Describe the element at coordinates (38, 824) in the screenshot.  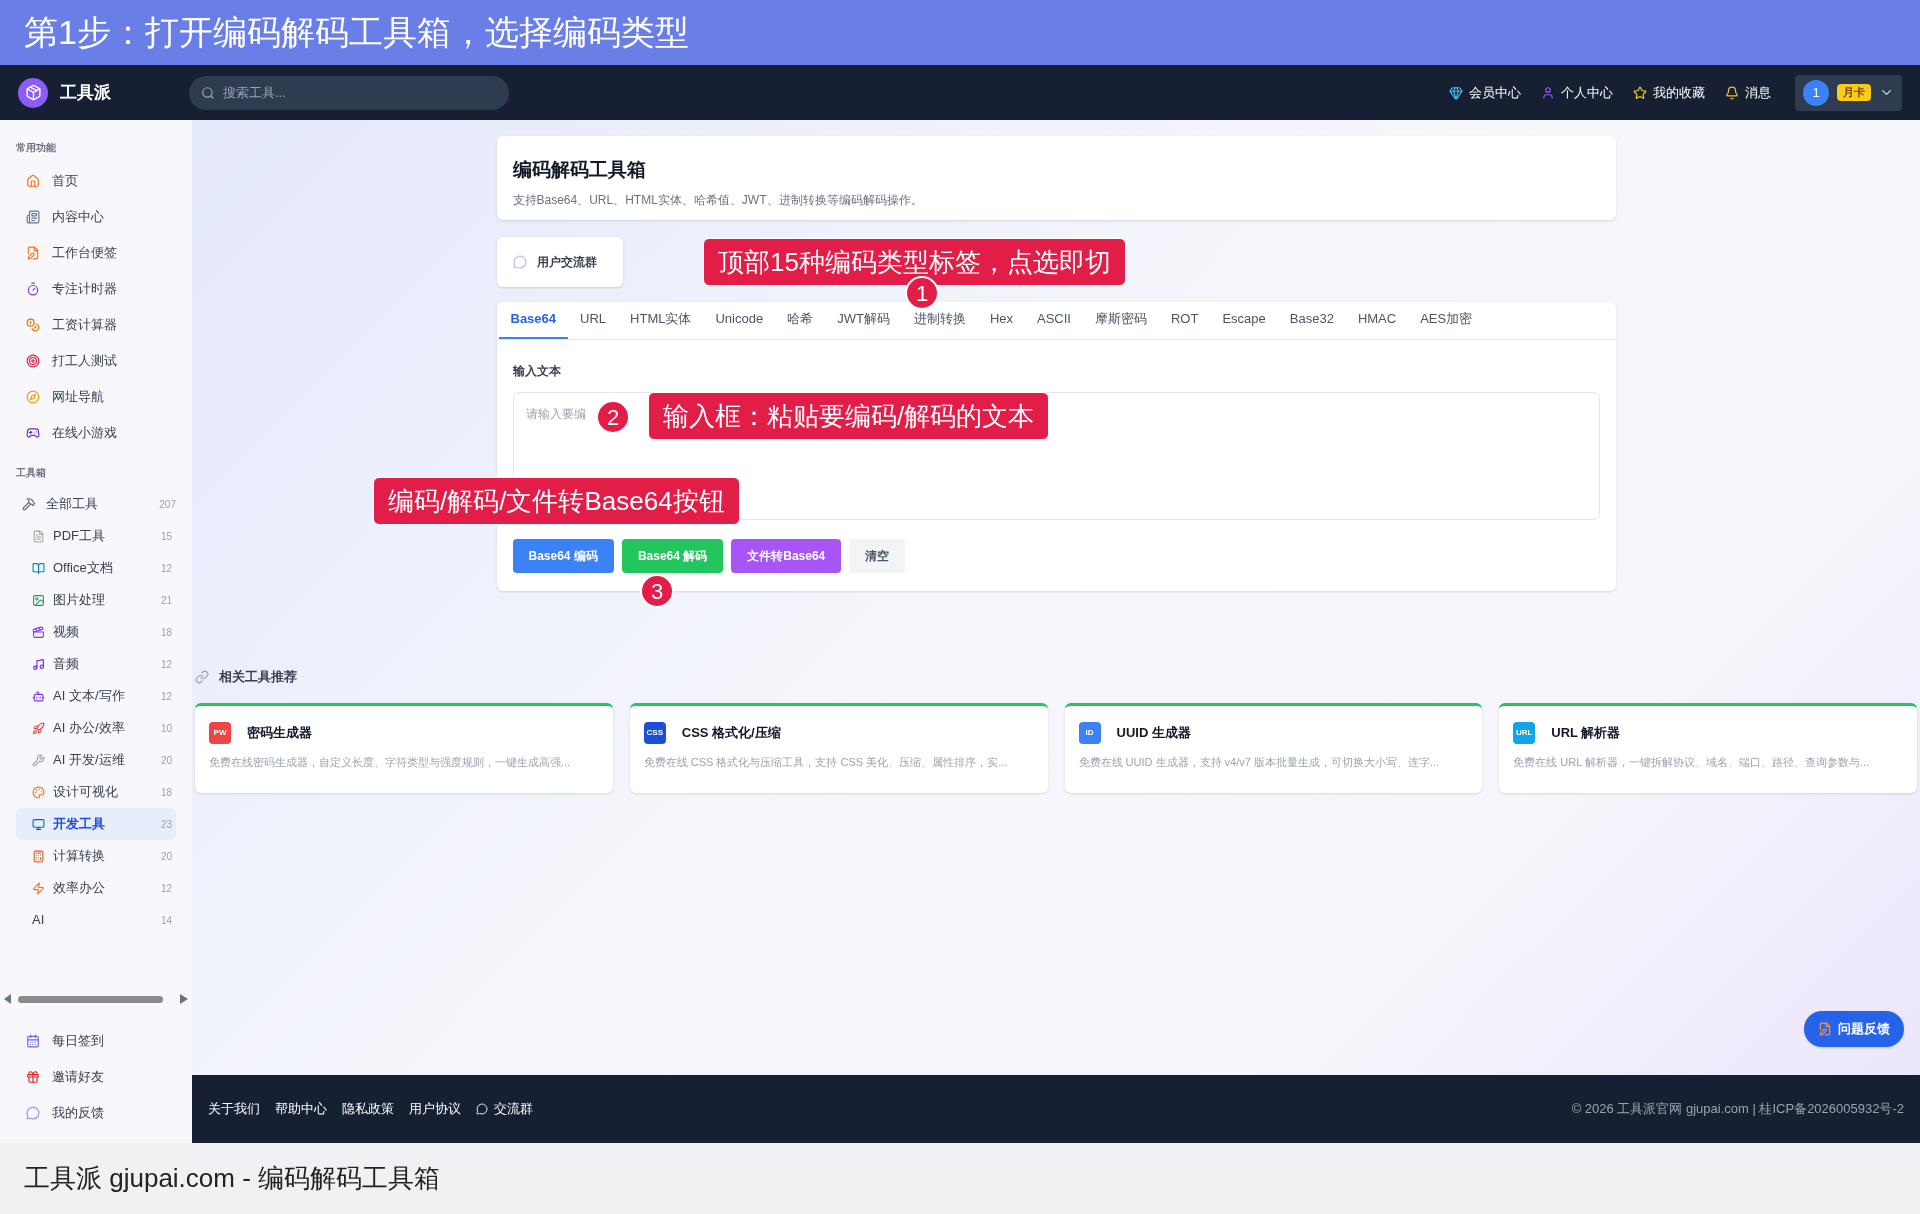
I see `monitor-icon` at that location.